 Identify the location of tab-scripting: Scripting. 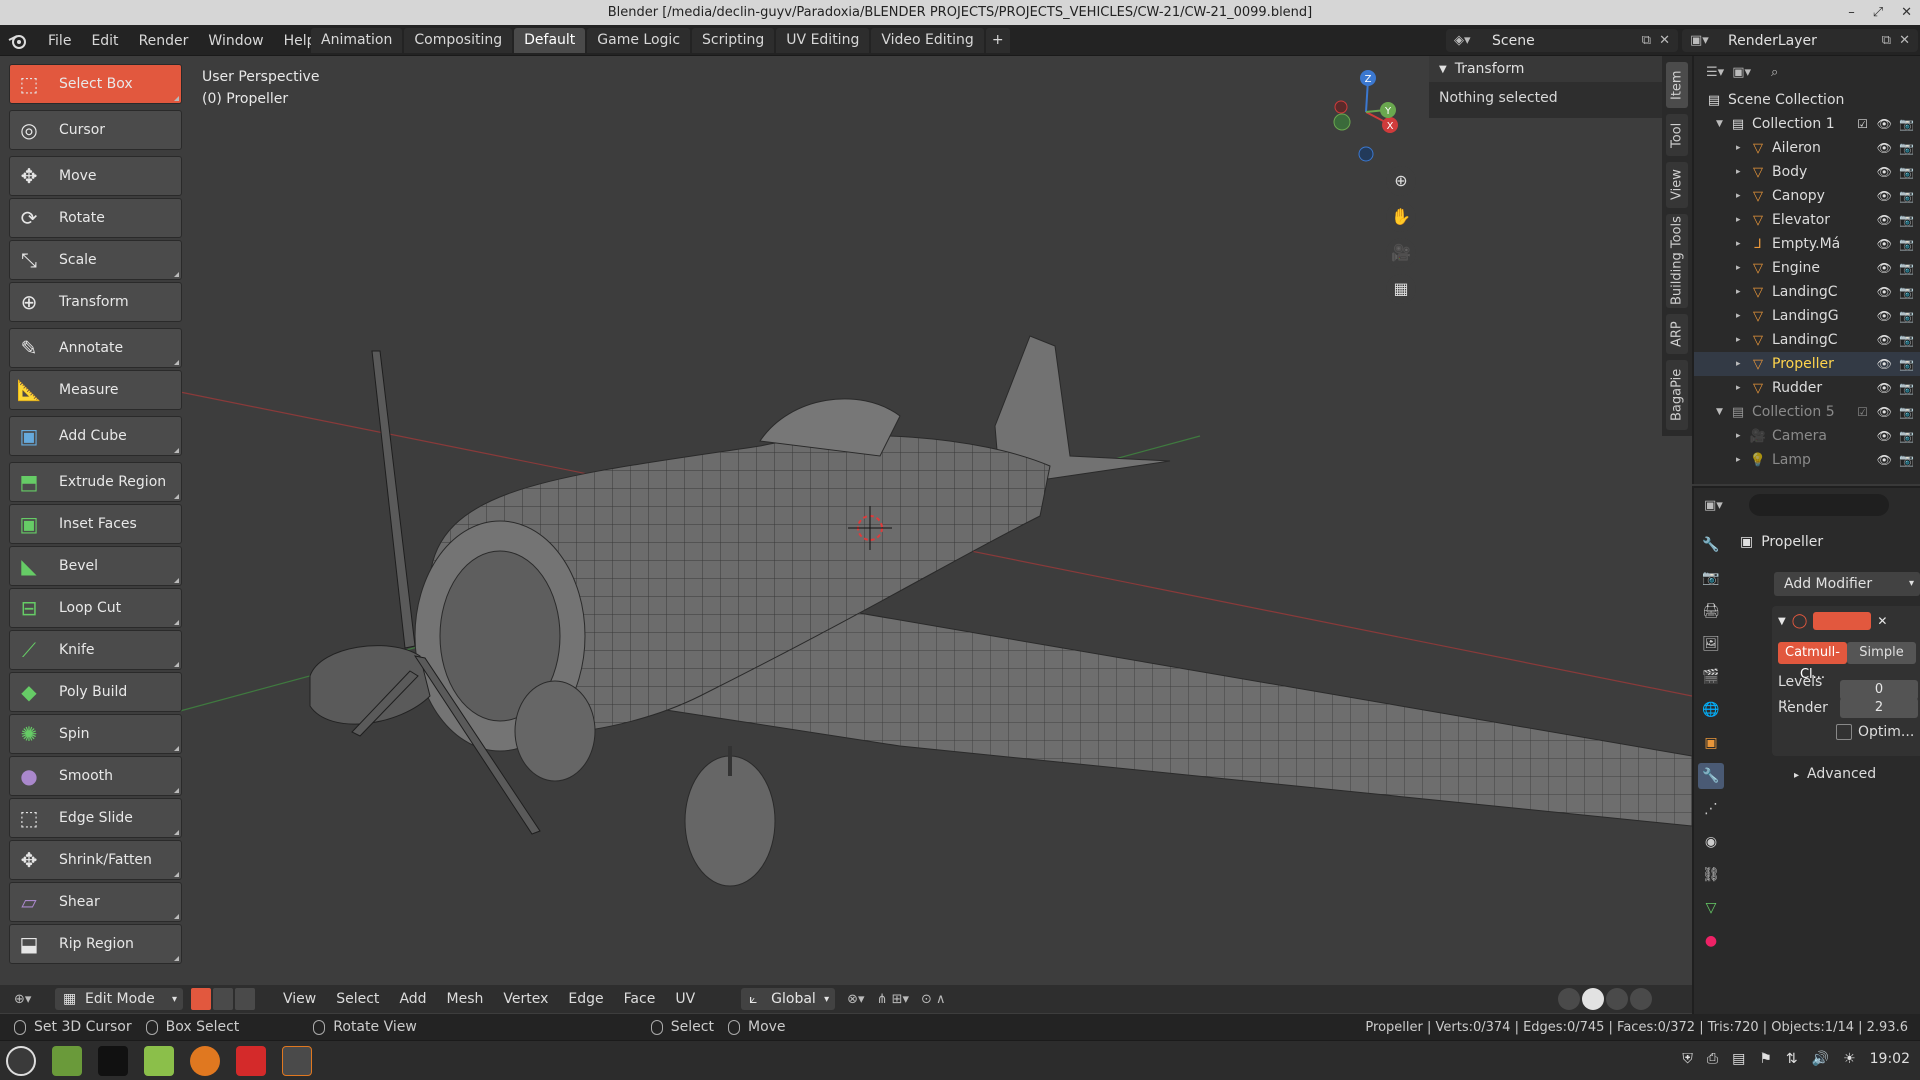
(733, 40).